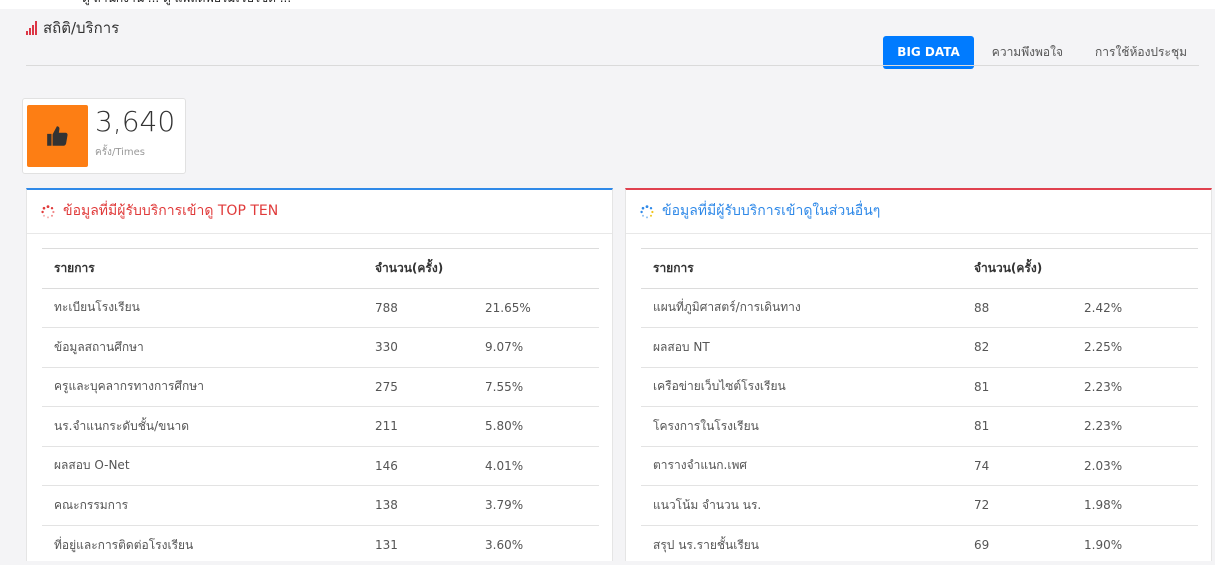 The image size is (1215, 565). What do you see at coordinates (135, 121) in the screenshot?
I see `stat-value: 3,640` at bounding box center [135, 121].